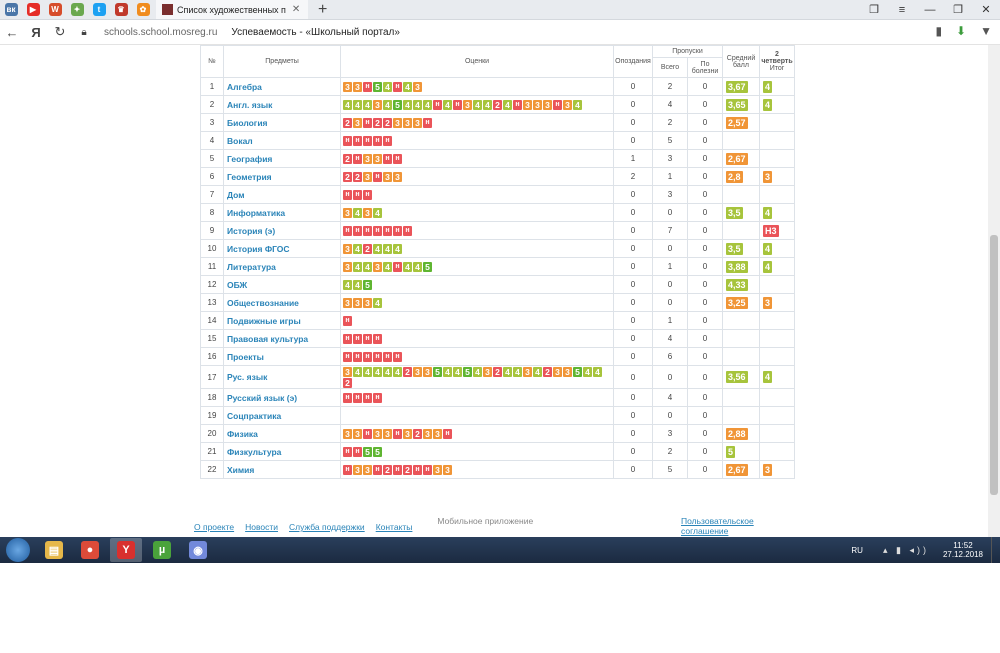 The image size is (1000, 653). What do you see at coordinates (958, 9) in the screenshot?
I see `maximize-button: ❐` at bounding box center [958, 9].